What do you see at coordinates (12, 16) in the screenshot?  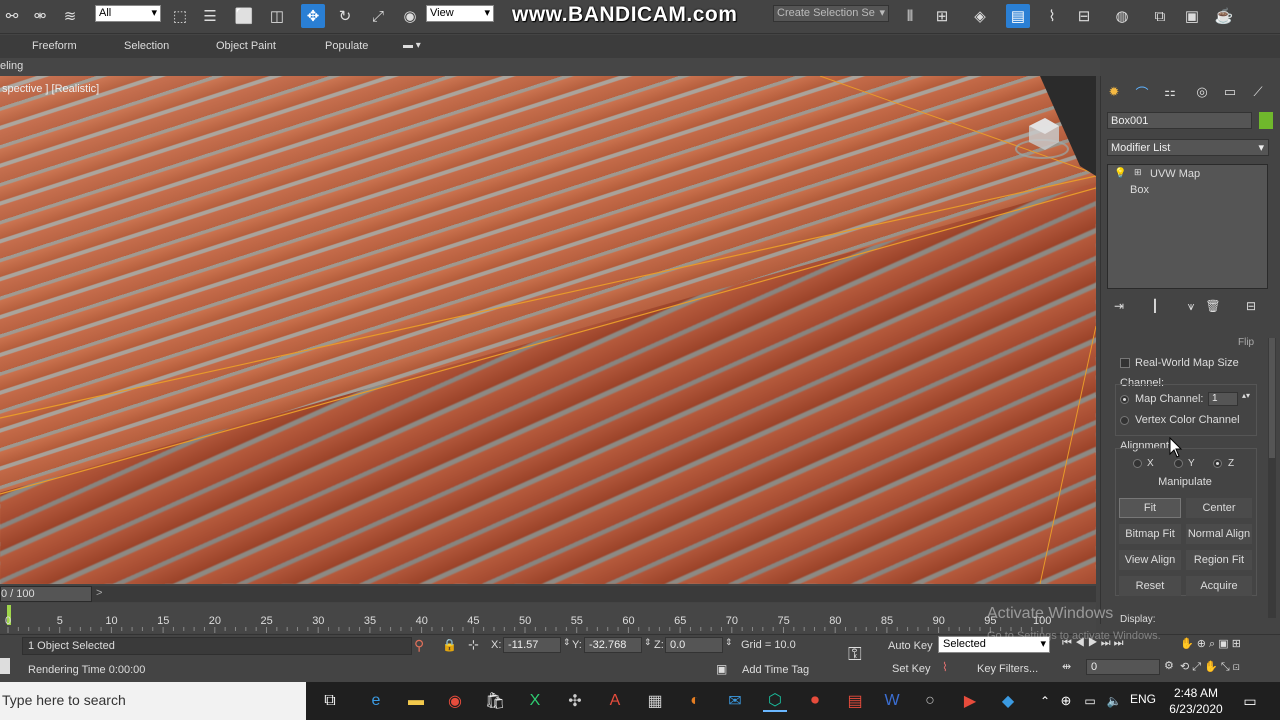 I see `link-icon: ⚯` at bounding box center [12, 16].